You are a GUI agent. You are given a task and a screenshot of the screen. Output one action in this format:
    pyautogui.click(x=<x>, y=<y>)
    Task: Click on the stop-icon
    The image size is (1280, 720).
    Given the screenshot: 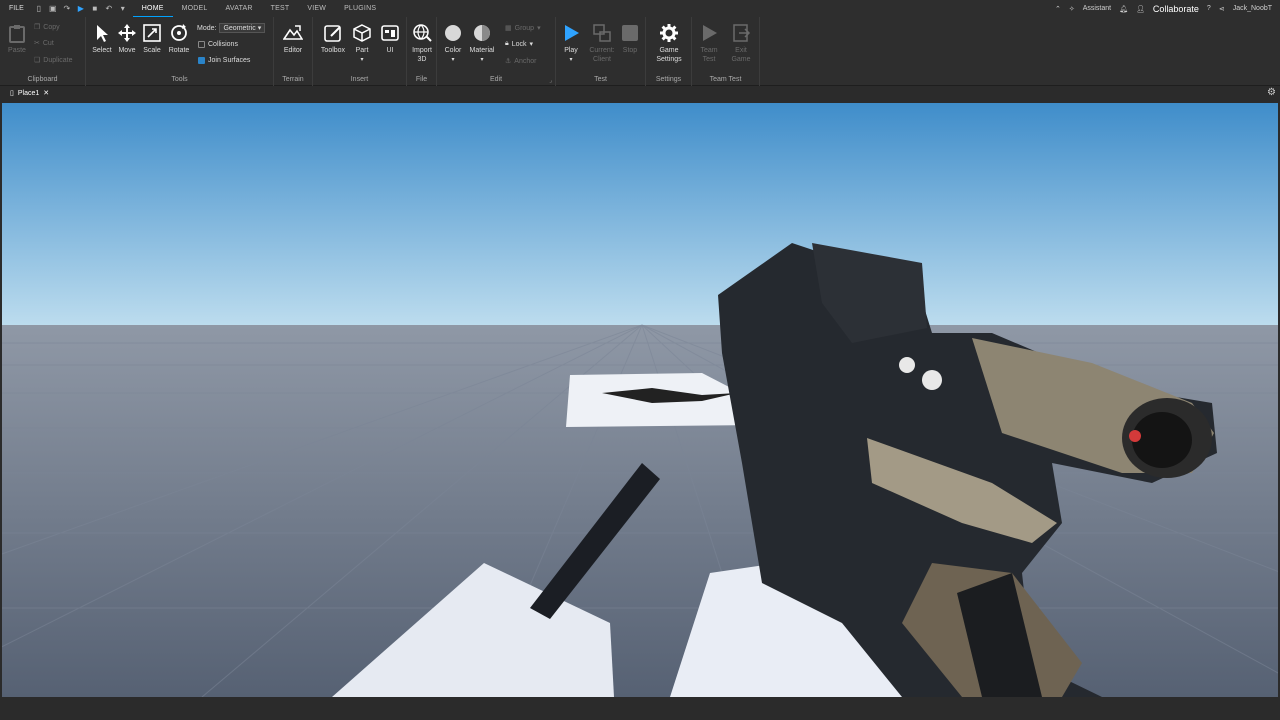 What is the action you would take?
    pyautogui.click(x=630, y=33)
    